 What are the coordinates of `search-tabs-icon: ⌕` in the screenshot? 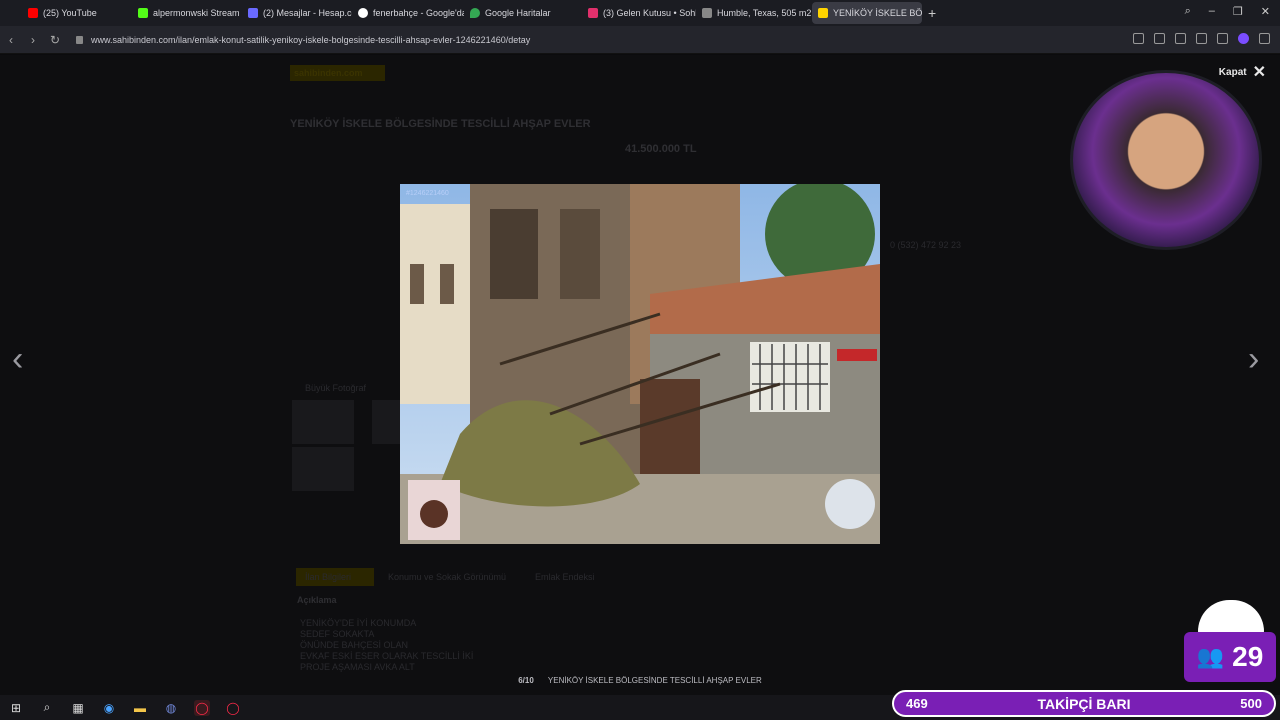 It's located at (1188, 11).